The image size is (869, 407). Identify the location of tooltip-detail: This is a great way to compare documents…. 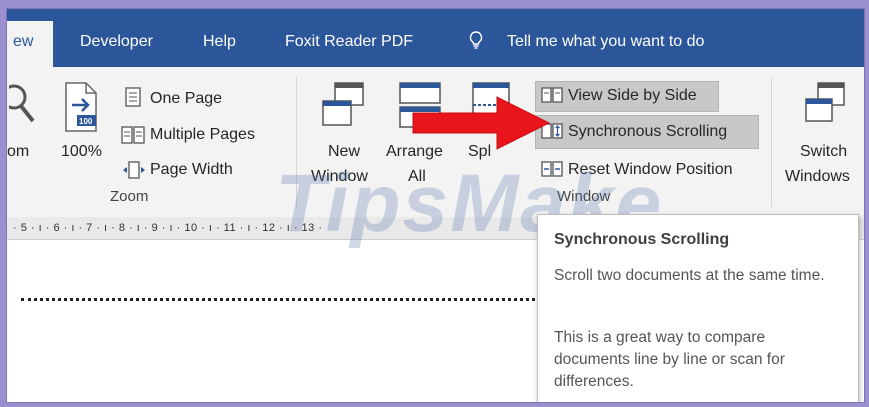
(669, 359).